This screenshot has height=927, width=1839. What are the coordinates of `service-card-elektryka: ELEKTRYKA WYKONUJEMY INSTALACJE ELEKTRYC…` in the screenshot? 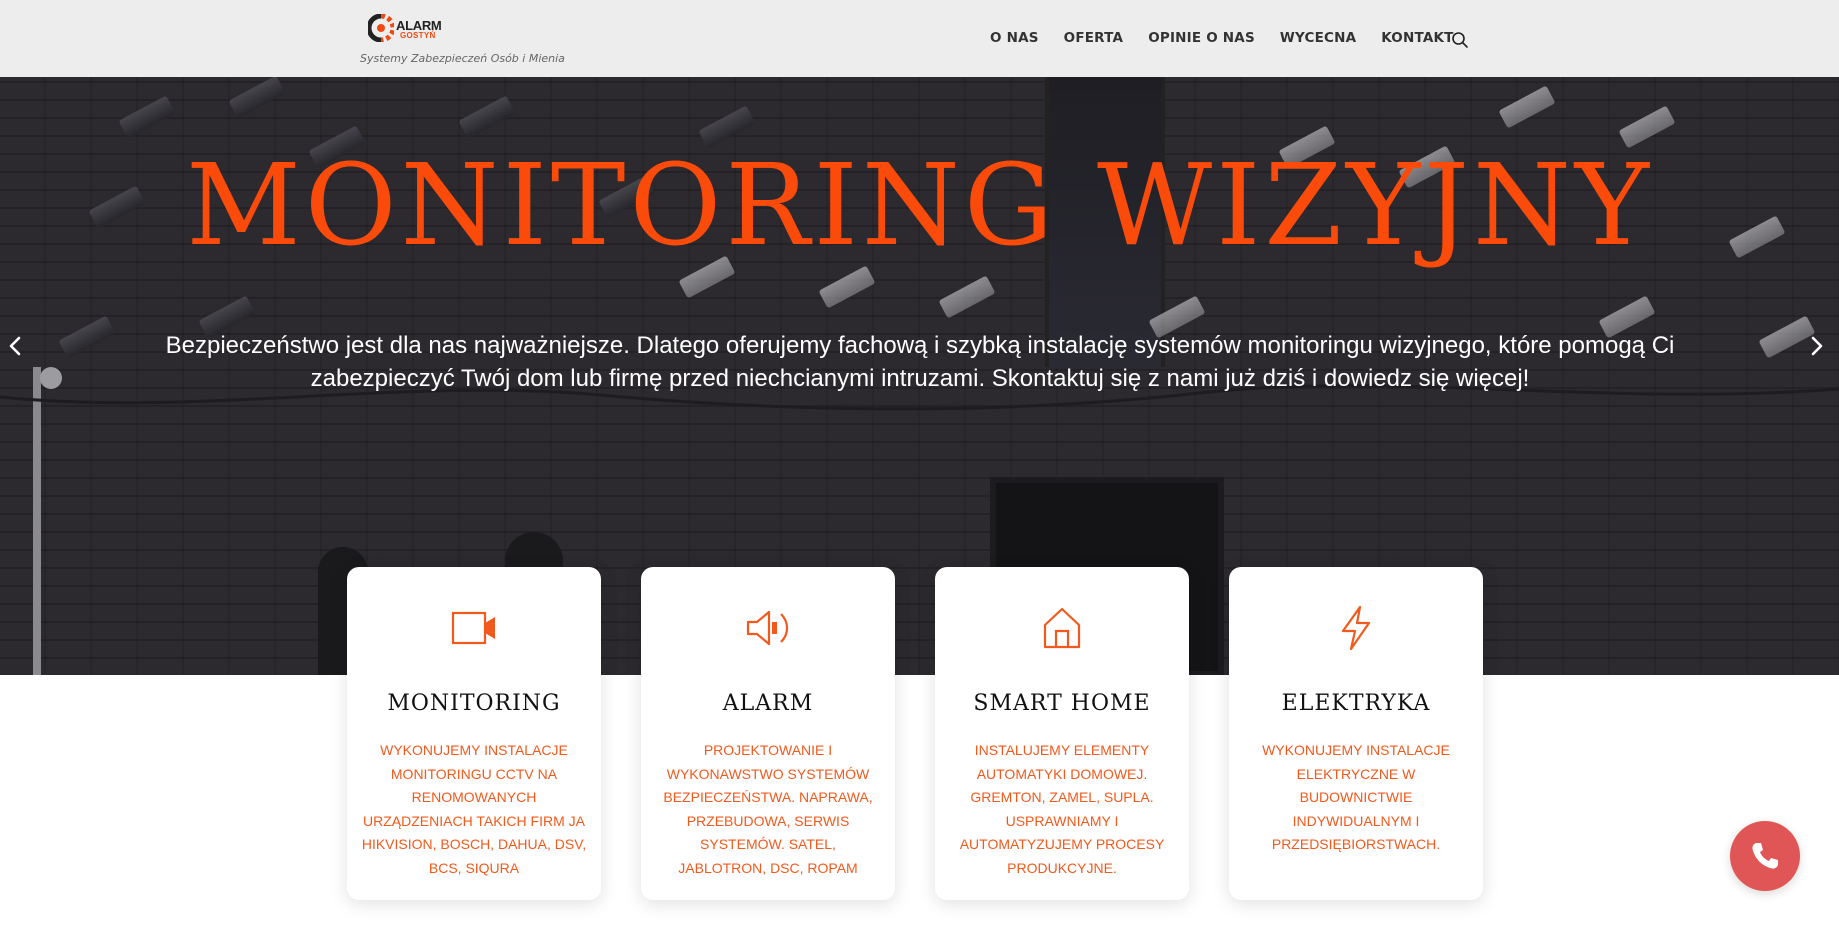 It's located at (1356, 733).